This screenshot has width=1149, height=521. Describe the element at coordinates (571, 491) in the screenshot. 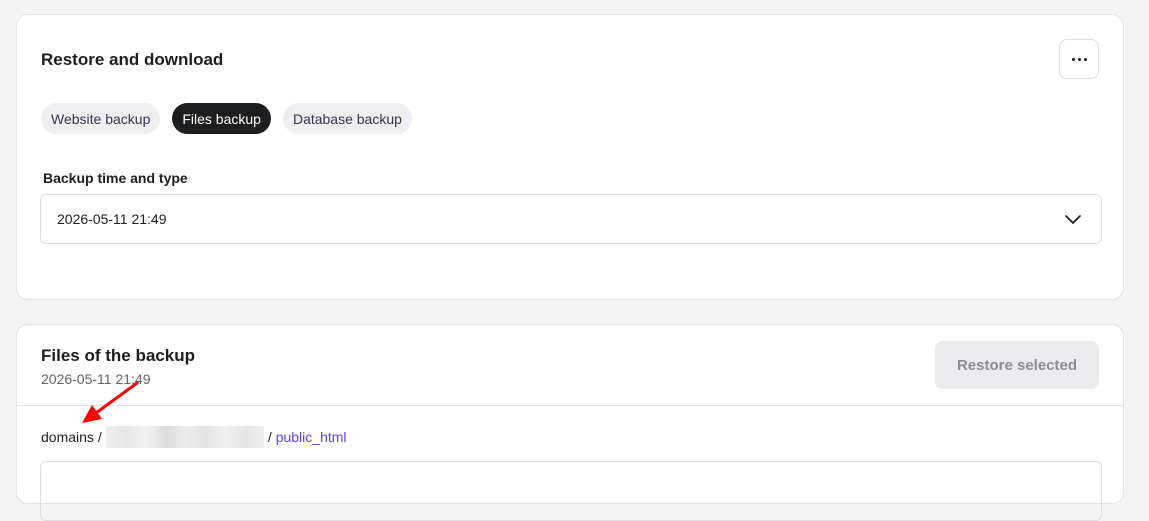

I see `file-list-container` at that location.